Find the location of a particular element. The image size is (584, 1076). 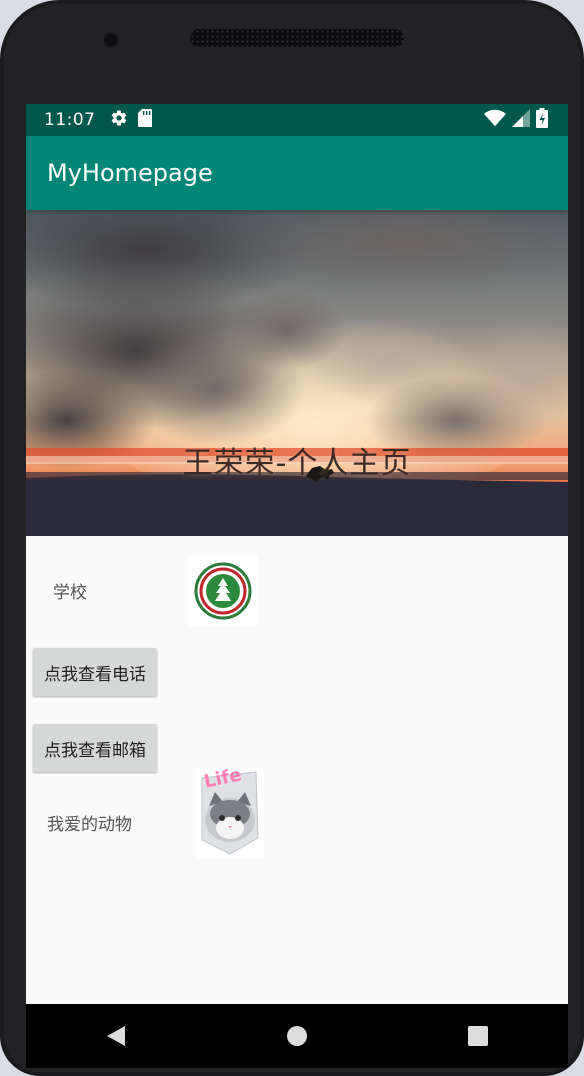

pet-label: 我爱的动物 is located at coordinates (89, 825).